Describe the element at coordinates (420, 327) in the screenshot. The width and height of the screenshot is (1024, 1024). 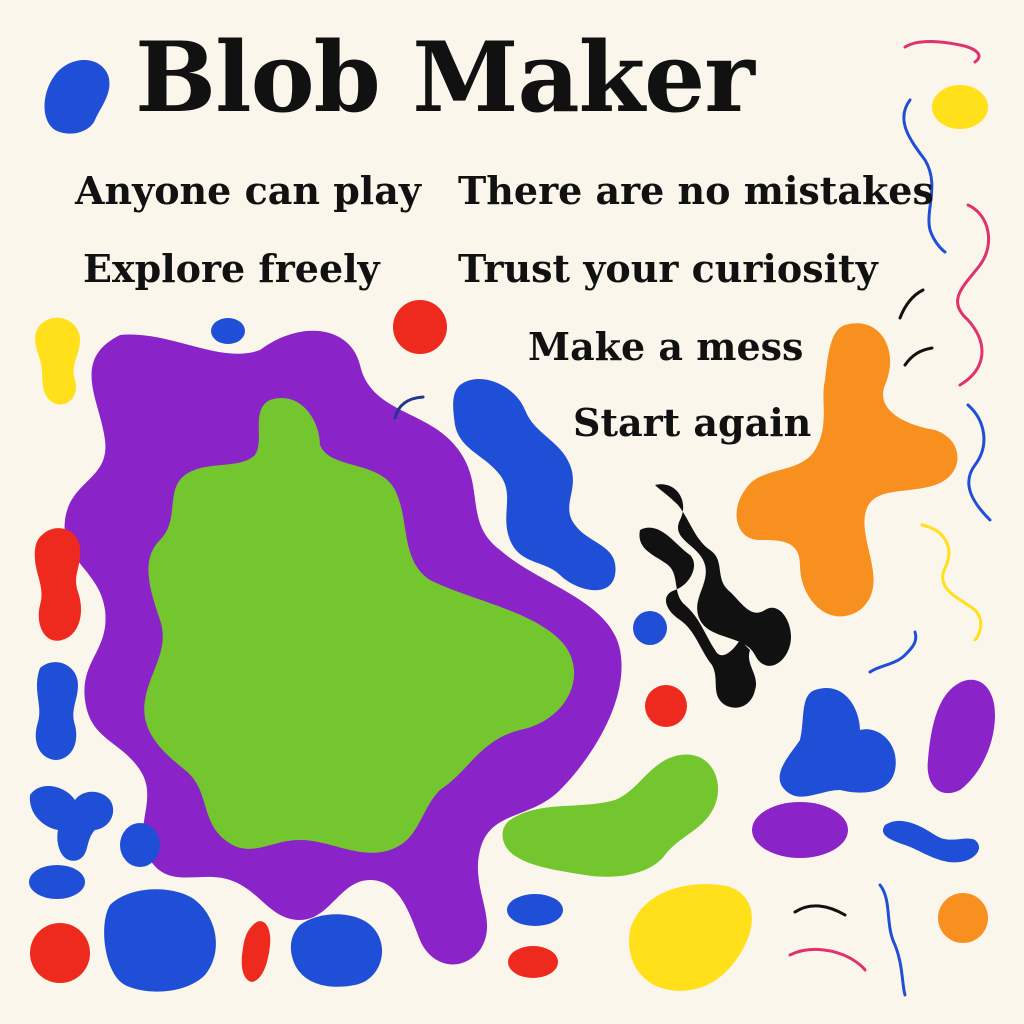
I see `red-dot-top` at that location.